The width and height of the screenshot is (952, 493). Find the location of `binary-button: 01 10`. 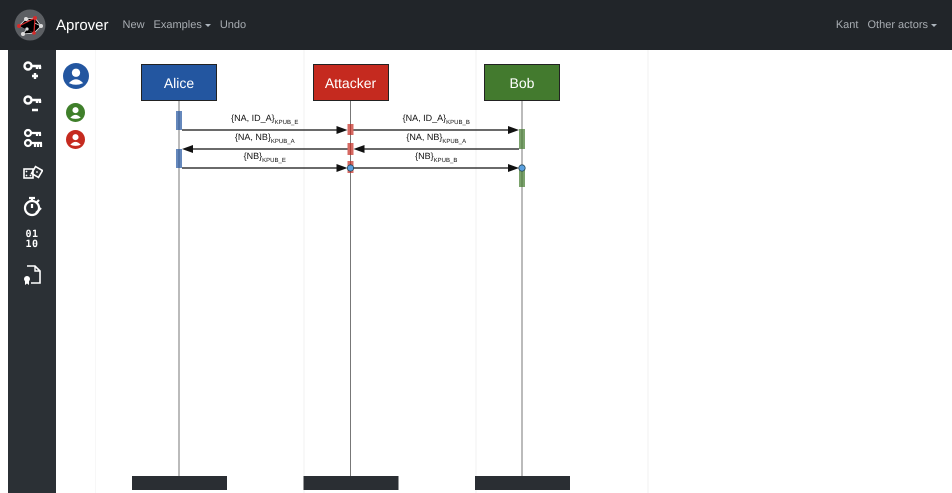

binary-button: 01 10 is located at coordinates (32, 240).